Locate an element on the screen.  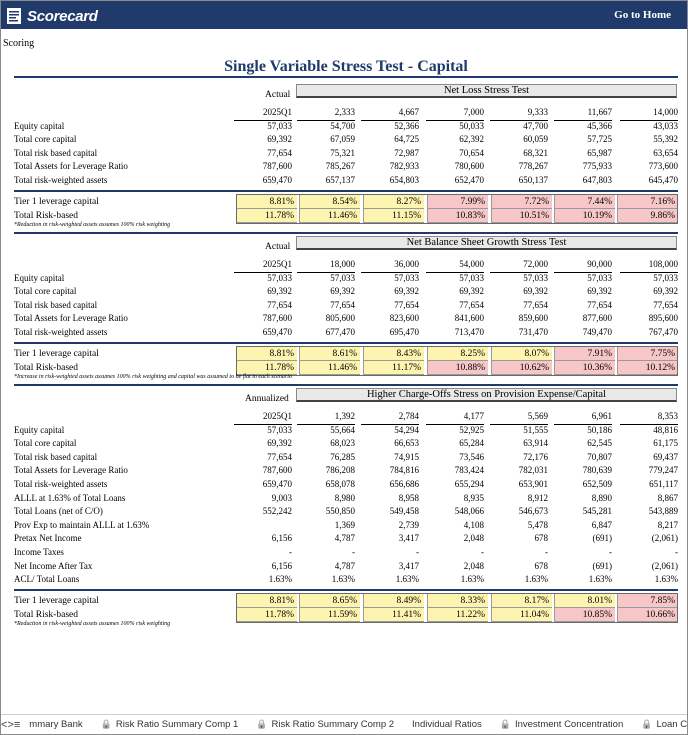
breadcrumb: Scoring is located at coordinates (19, 43).